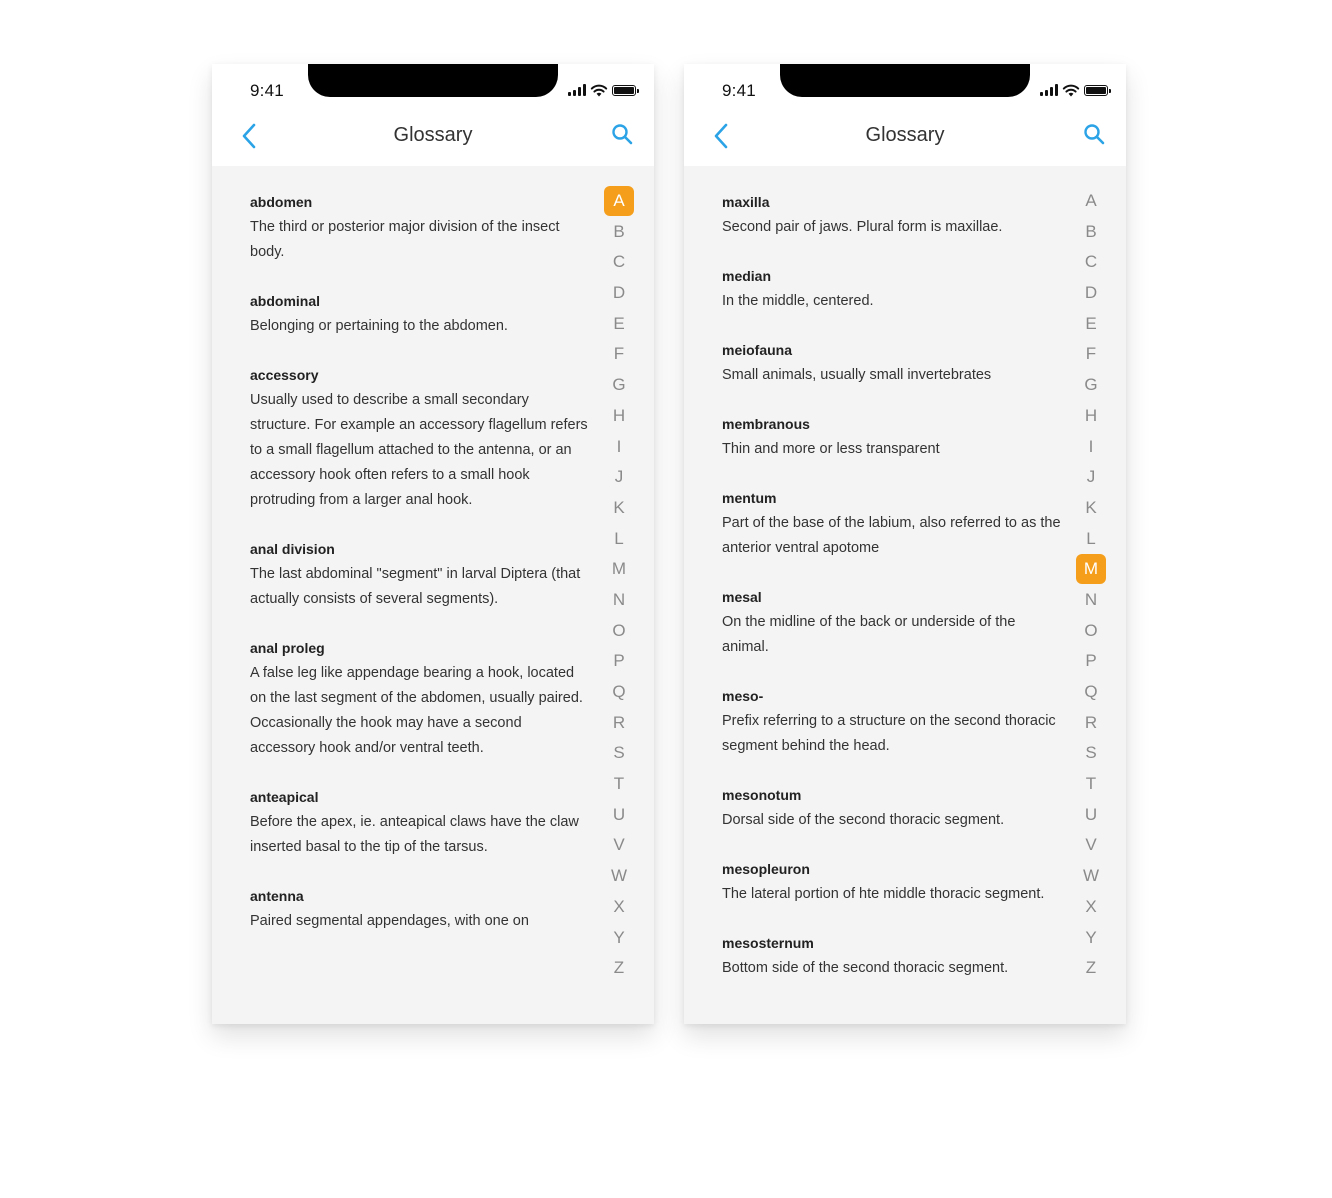  Describe the element at coordinates (905, 80) in the screenshot. I see `device-notch` at that location.